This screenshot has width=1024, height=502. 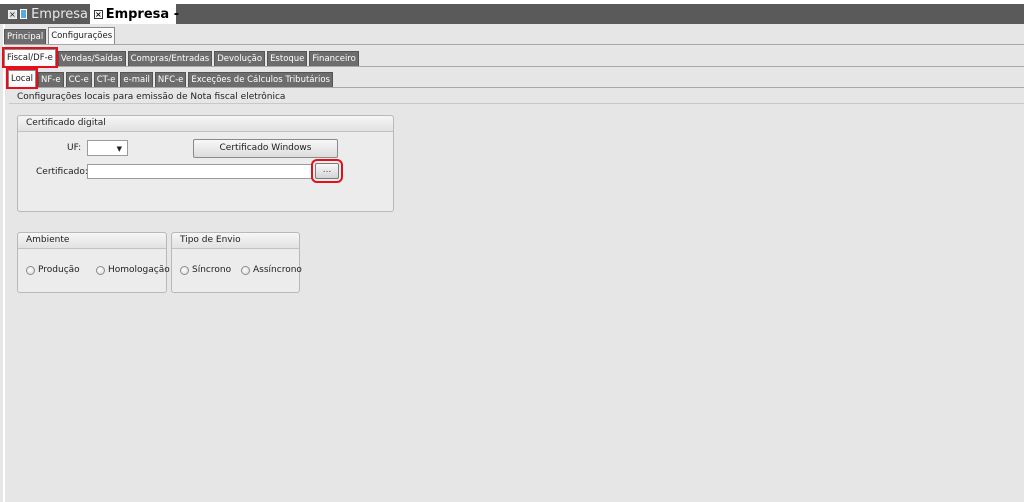 I want to click on tab-vendas-saidas: Vendas/Saídas, so click(x=91, y=58).